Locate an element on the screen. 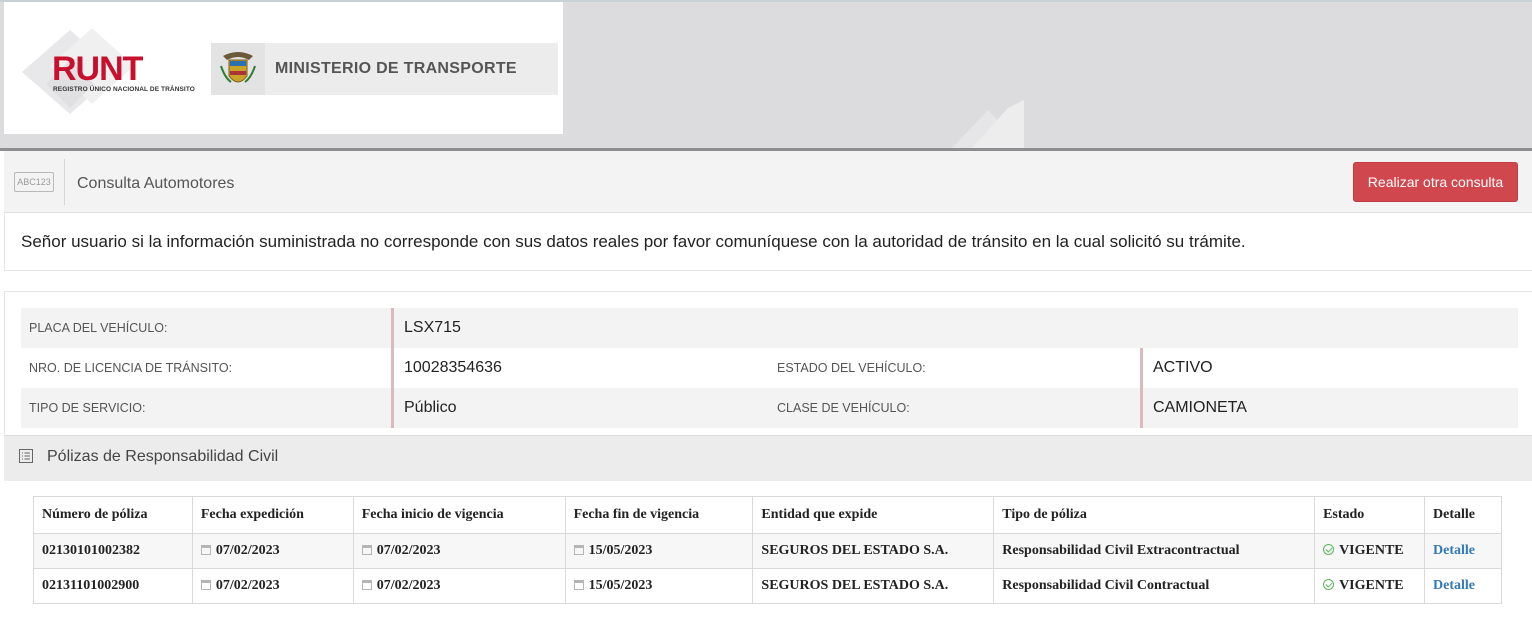  list-document-icon is located at coordinates (26, 456).